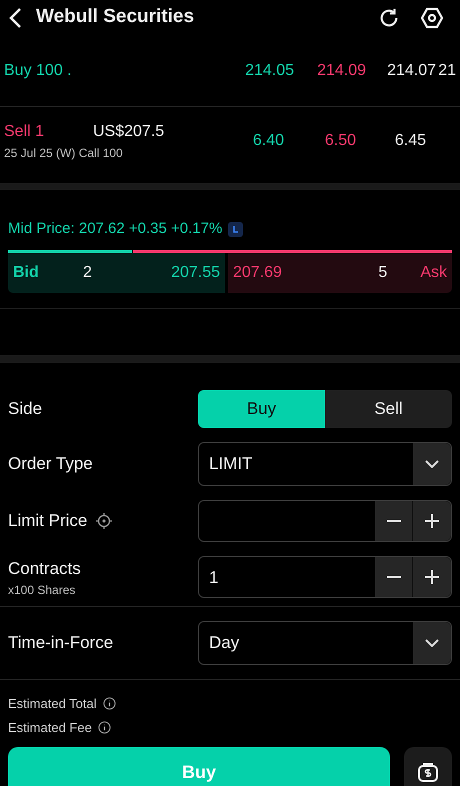  I want to click on side-tab: Sell, so click(388, 409).